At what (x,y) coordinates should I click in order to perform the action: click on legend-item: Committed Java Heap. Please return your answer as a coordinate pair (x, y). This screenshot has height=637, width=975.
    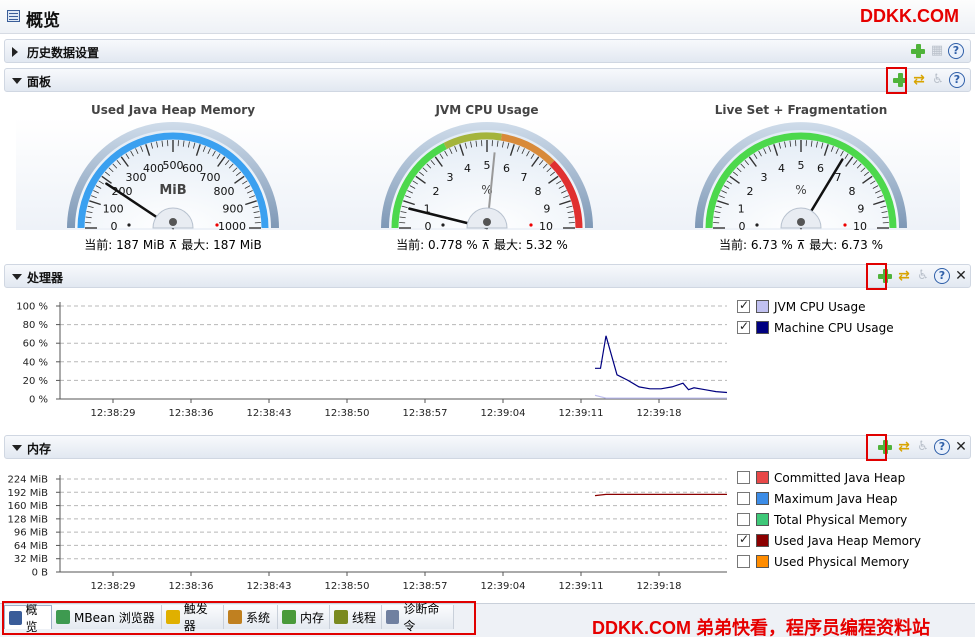
    Looking at the image, I should click on (821, 477).